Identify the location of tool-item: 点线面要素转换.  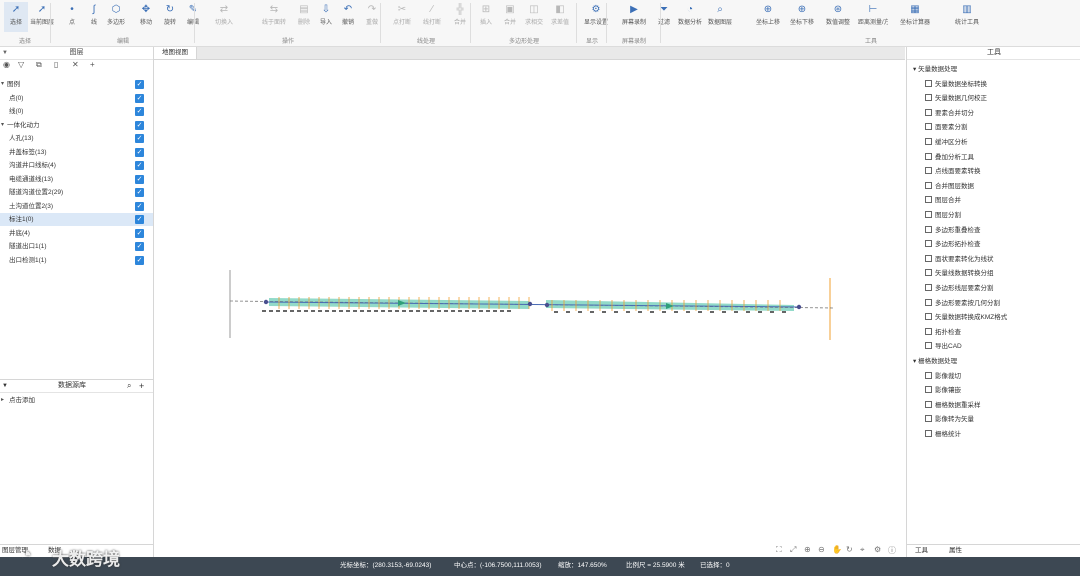
(953, 170).